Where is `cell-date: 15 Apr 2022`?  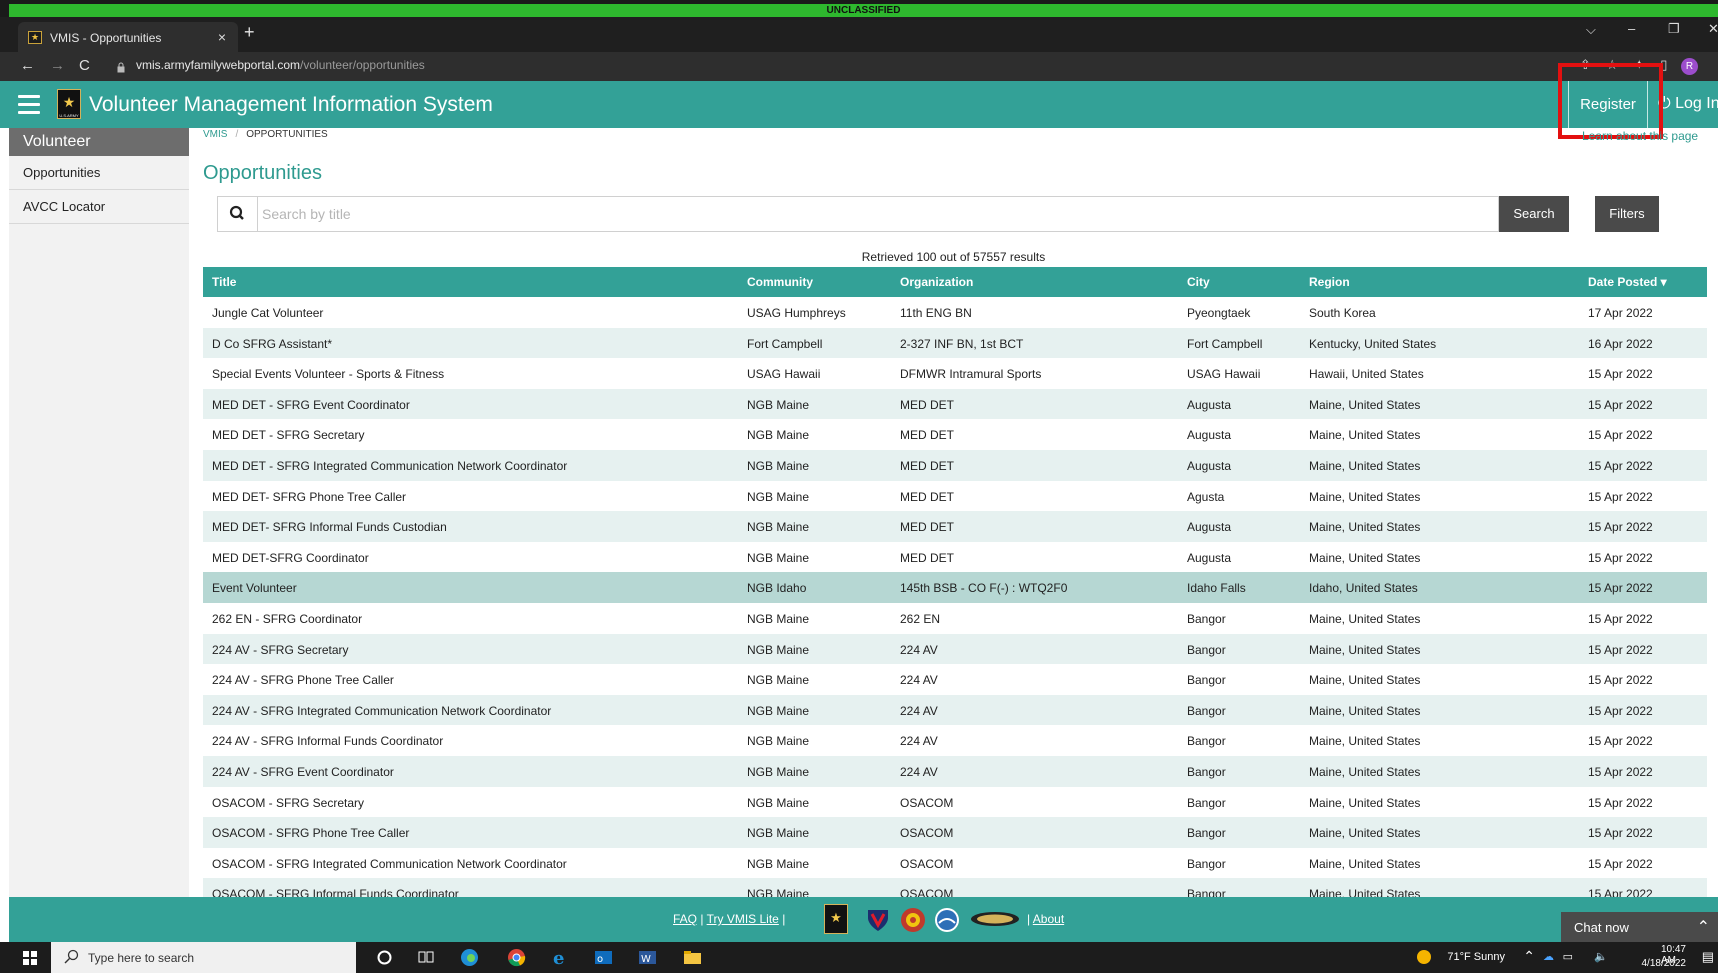
cell-date: 15 Apr 2022 is located at coordinates (1620, 557).